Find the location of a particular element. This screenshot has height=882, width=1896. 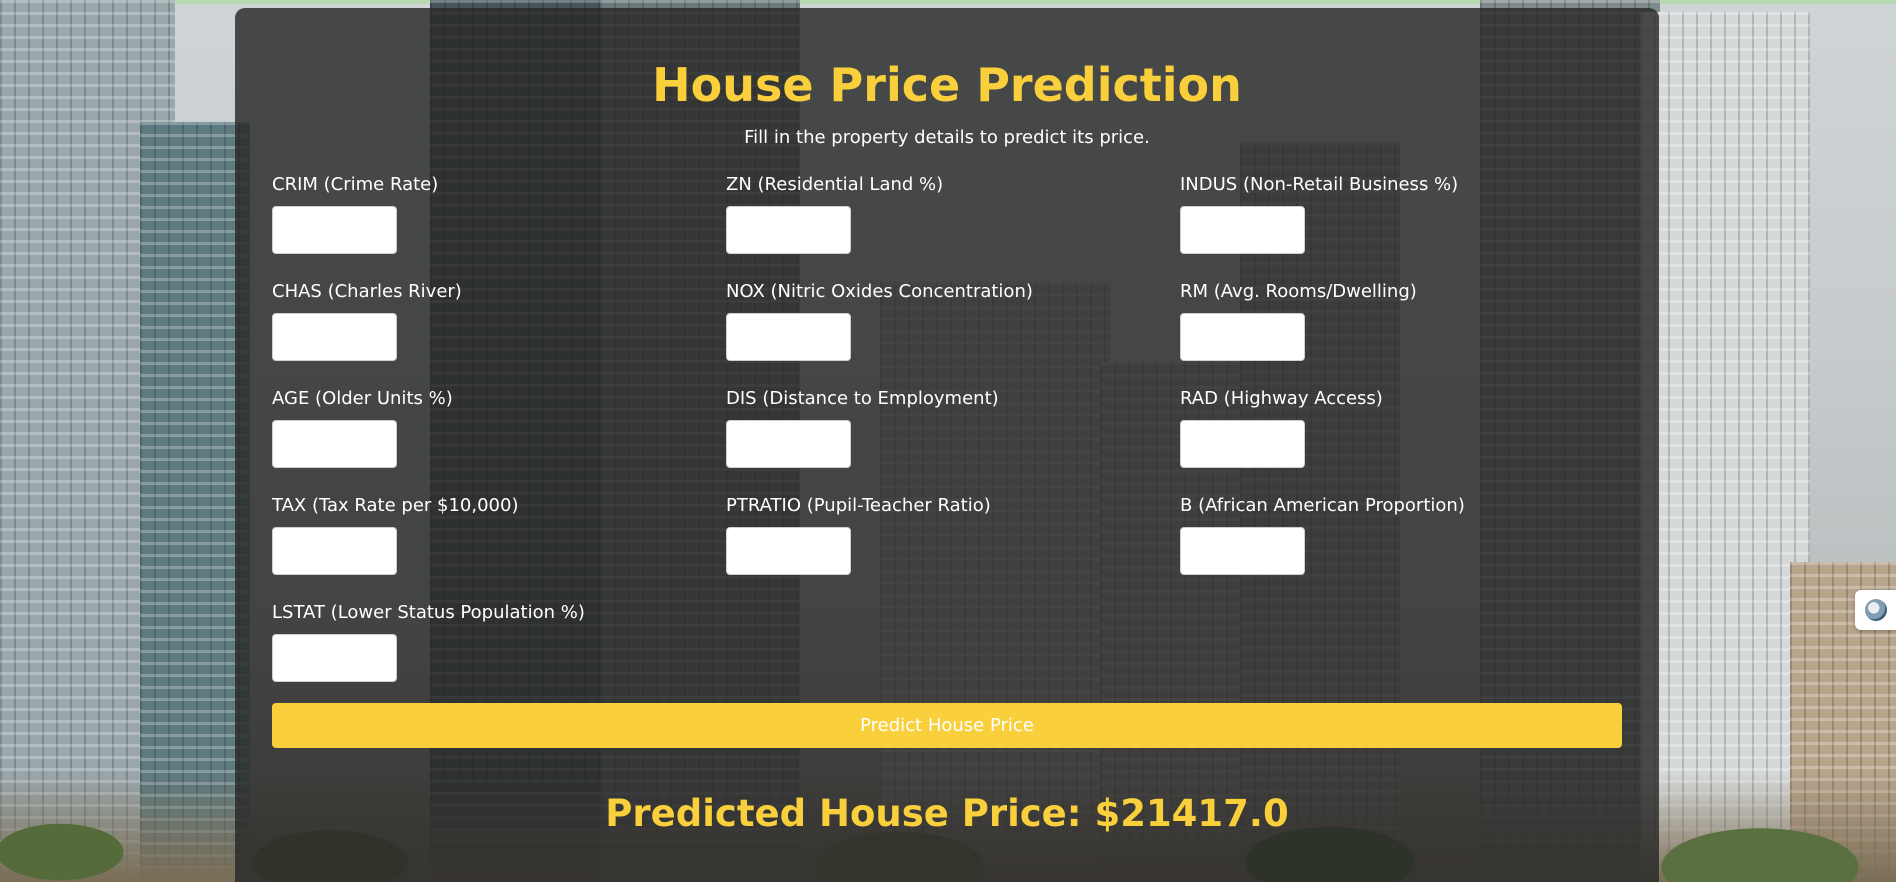

field-age: AGE (Older Units %) is located at coordinates (482, 427).